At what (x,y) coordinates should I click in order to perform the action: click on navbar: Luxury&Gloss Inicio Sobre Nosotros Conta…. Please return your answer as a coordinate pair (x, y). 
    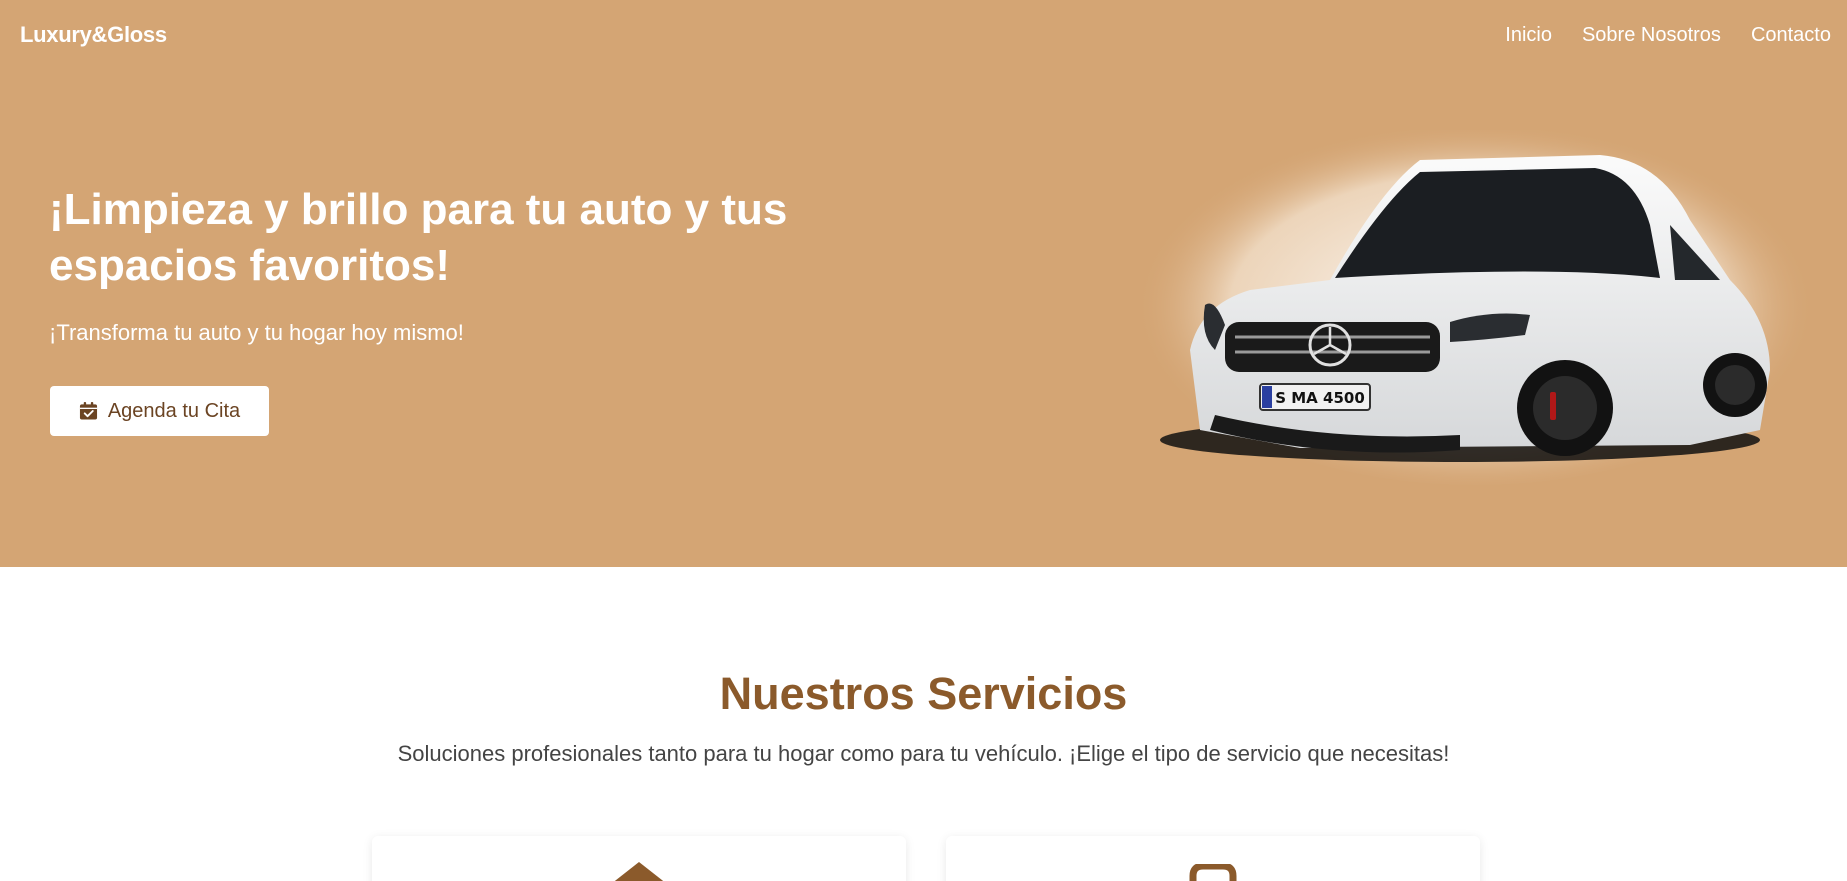
    Looking at the image, I should click on (923, 37).